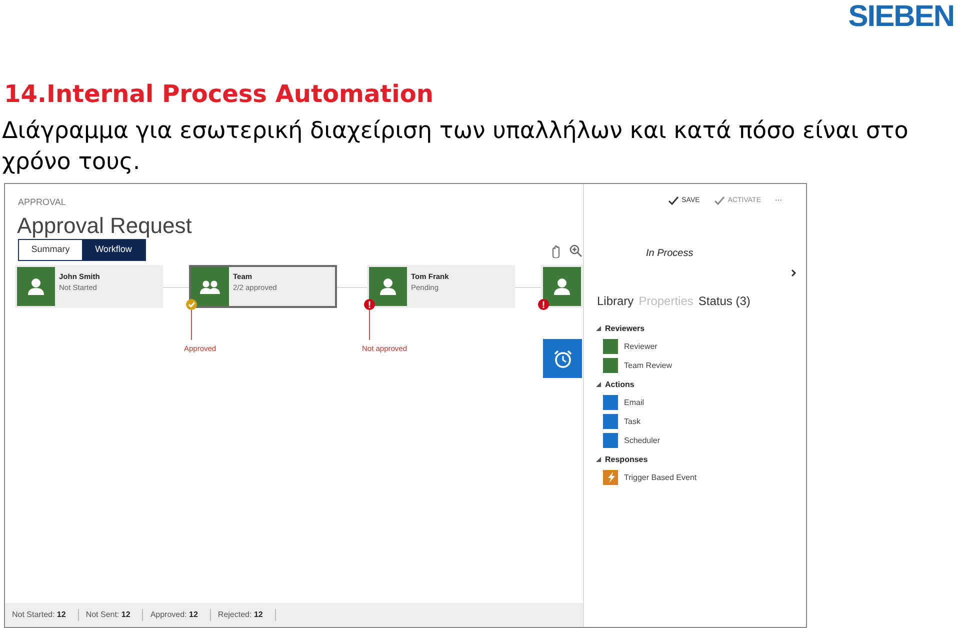 The width and height of the screenshot is (960, 628). I want to click on slide-subtitle: Διάγραμμα για εσωτερική διαχείριση των υπαλλήλων και κατά πόσο είναι στο χρόνο τους., so click(456, 147).